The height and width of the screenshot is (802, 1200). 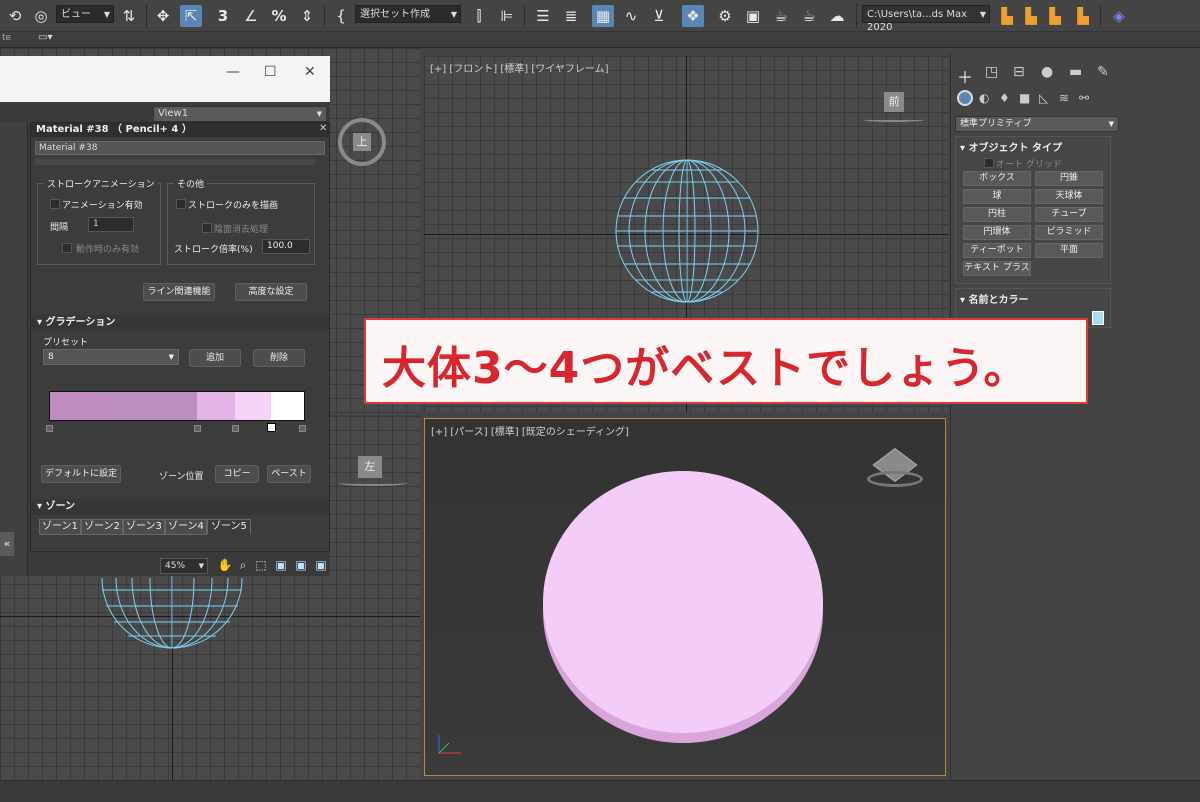 I want to click on collapse-chevron-icon: «, so click(x=7, y=544).